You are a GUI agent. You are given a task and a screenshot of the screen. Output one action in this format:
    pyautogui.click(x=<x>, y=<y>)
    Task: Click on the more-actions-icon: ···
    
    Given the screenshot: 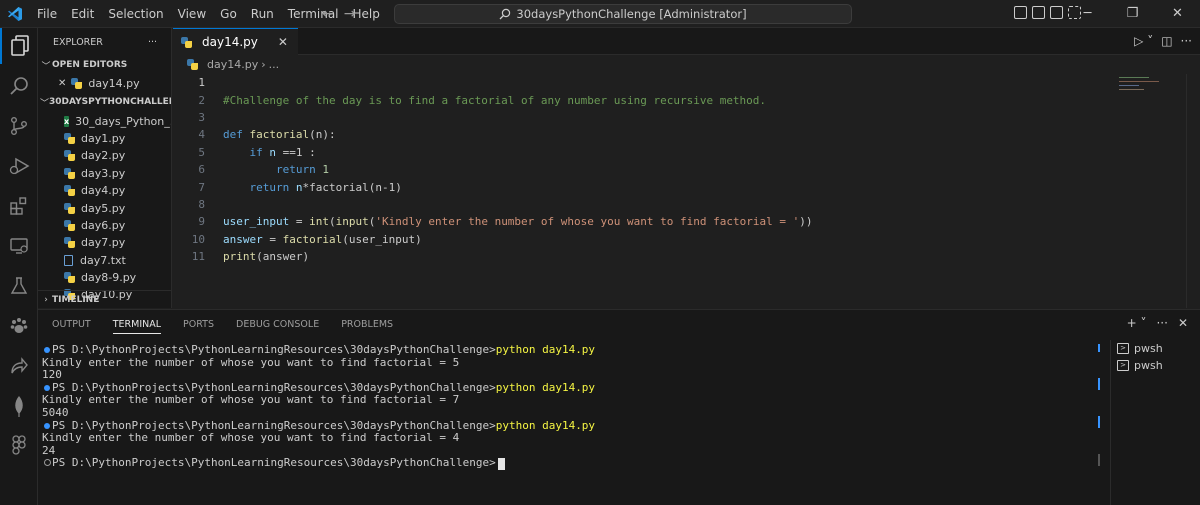 What is the action you would take?
    pyautogui.click(x=1186, y=41)
    